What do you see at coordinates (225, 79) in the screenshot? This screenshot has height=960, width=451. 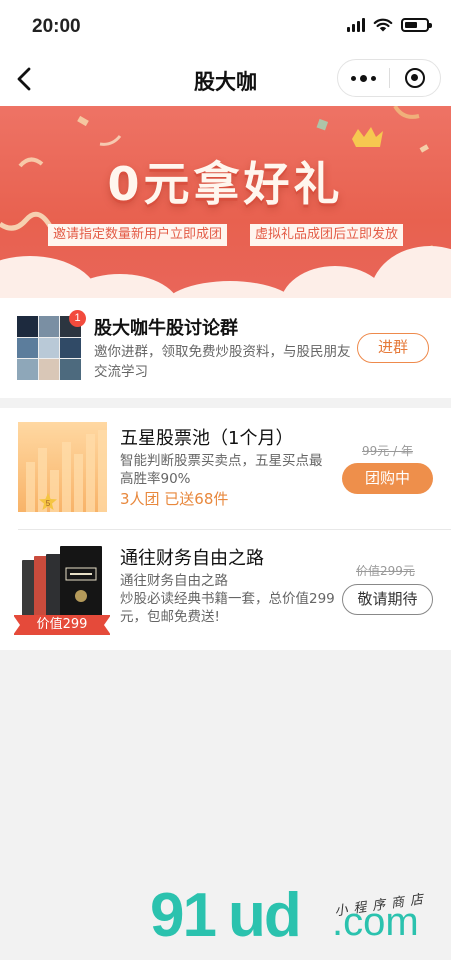 I see `nav-bar: 股大咖` at bounding box center [225, 79].